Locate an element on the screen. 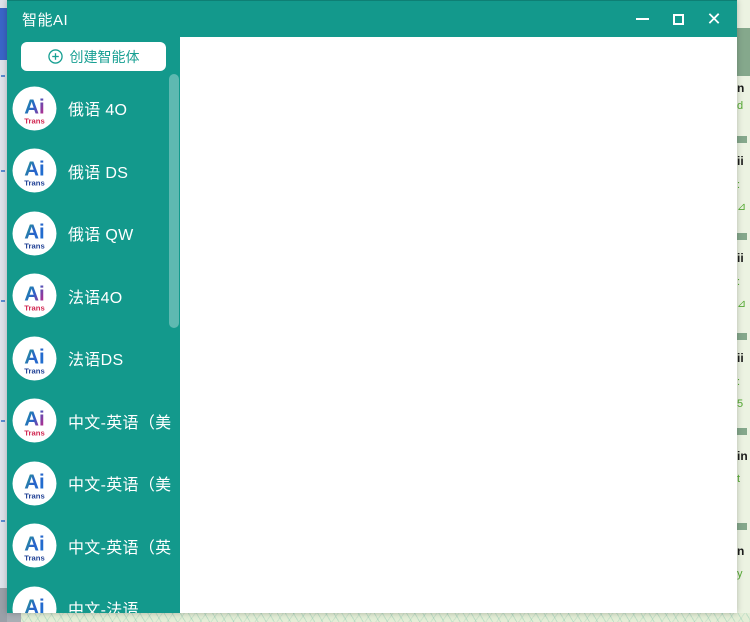 The width and height of the screenshot is (750, 622). background-text-fragment: in is located at coordinates (742, 456).